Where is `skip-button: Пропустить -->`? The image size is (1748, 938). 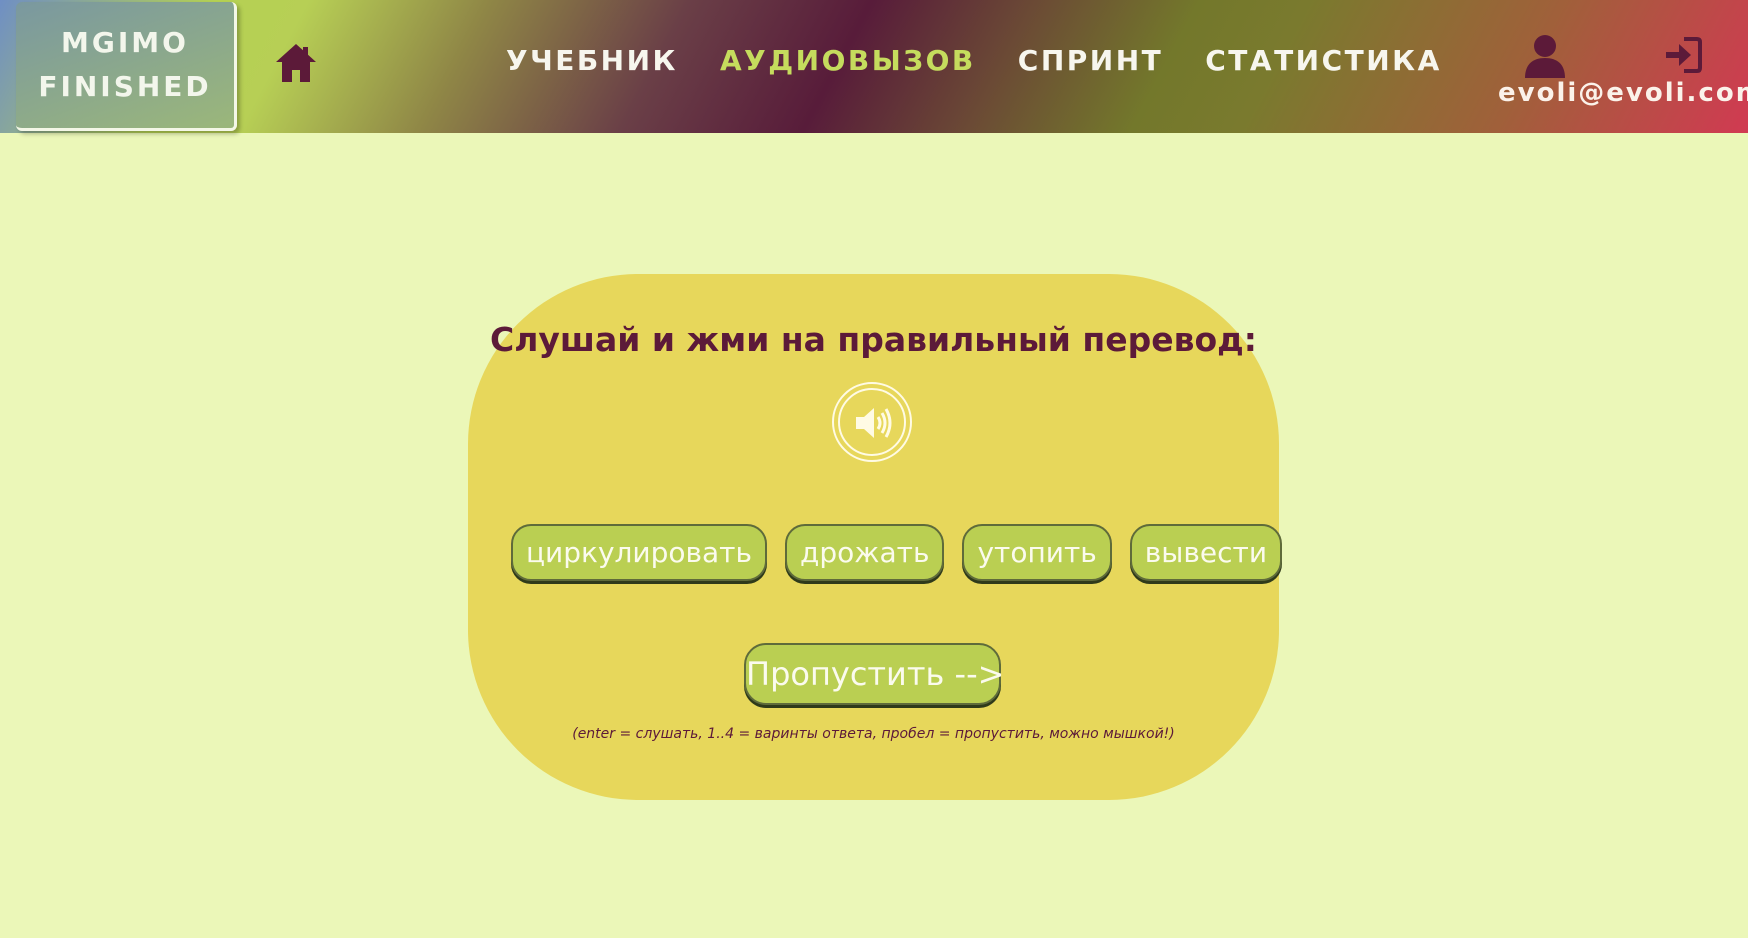
skip-button: Пропустить --> is located at coordinates (874, 674).